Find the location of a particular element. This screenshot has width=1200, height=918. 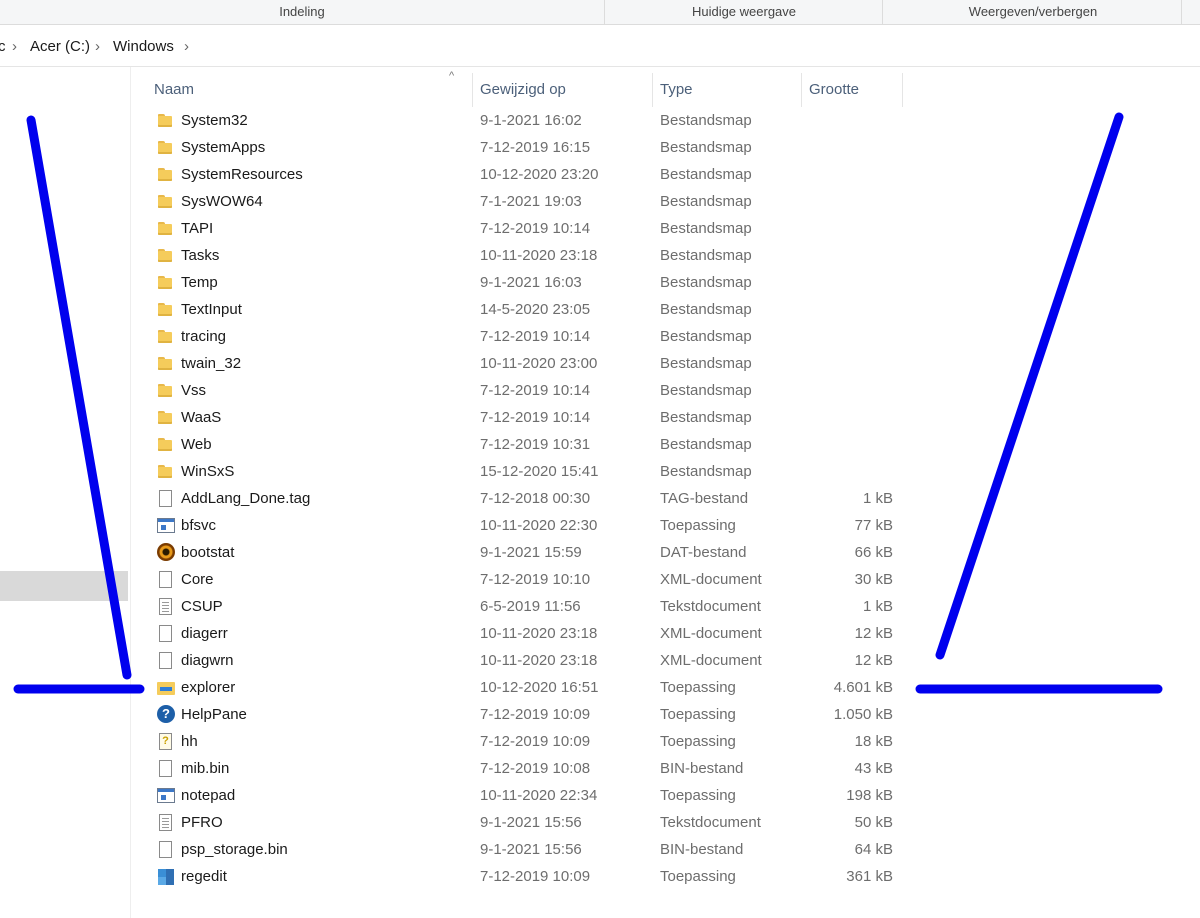

file-size: 198 kB is located at coordinates (869, 795).